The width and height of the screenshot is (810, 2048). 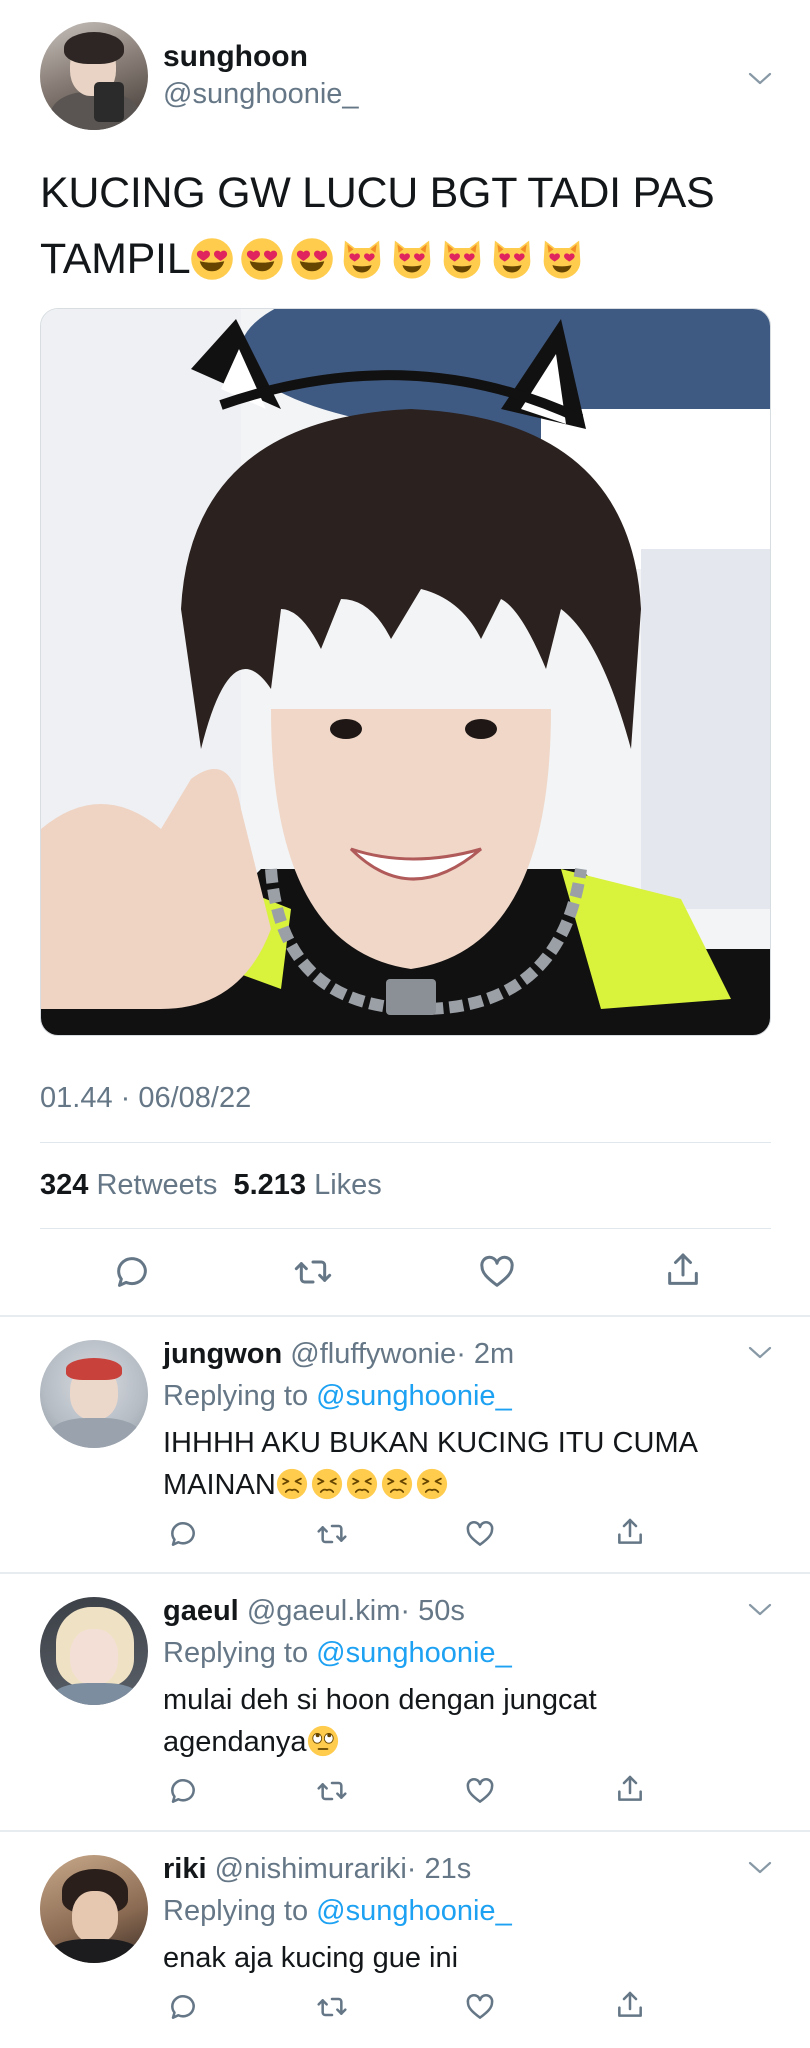 I want to click on author-handle: @sunghoonie_, so click(x=261, y=94).